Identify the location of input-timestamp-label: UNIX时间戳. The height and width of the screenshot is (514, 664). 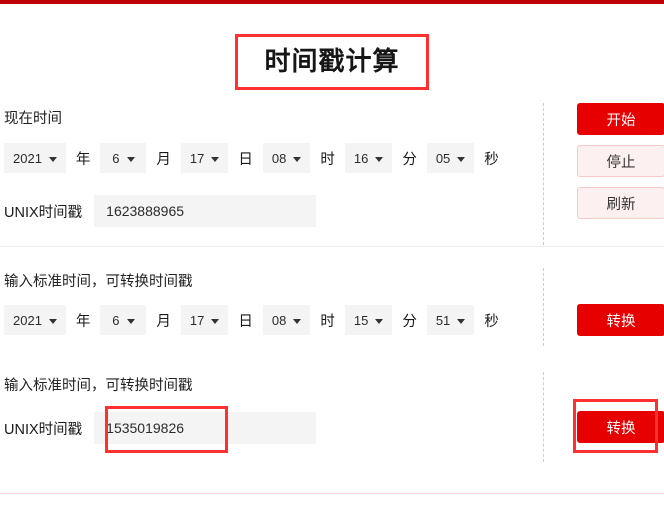
(43, 429).